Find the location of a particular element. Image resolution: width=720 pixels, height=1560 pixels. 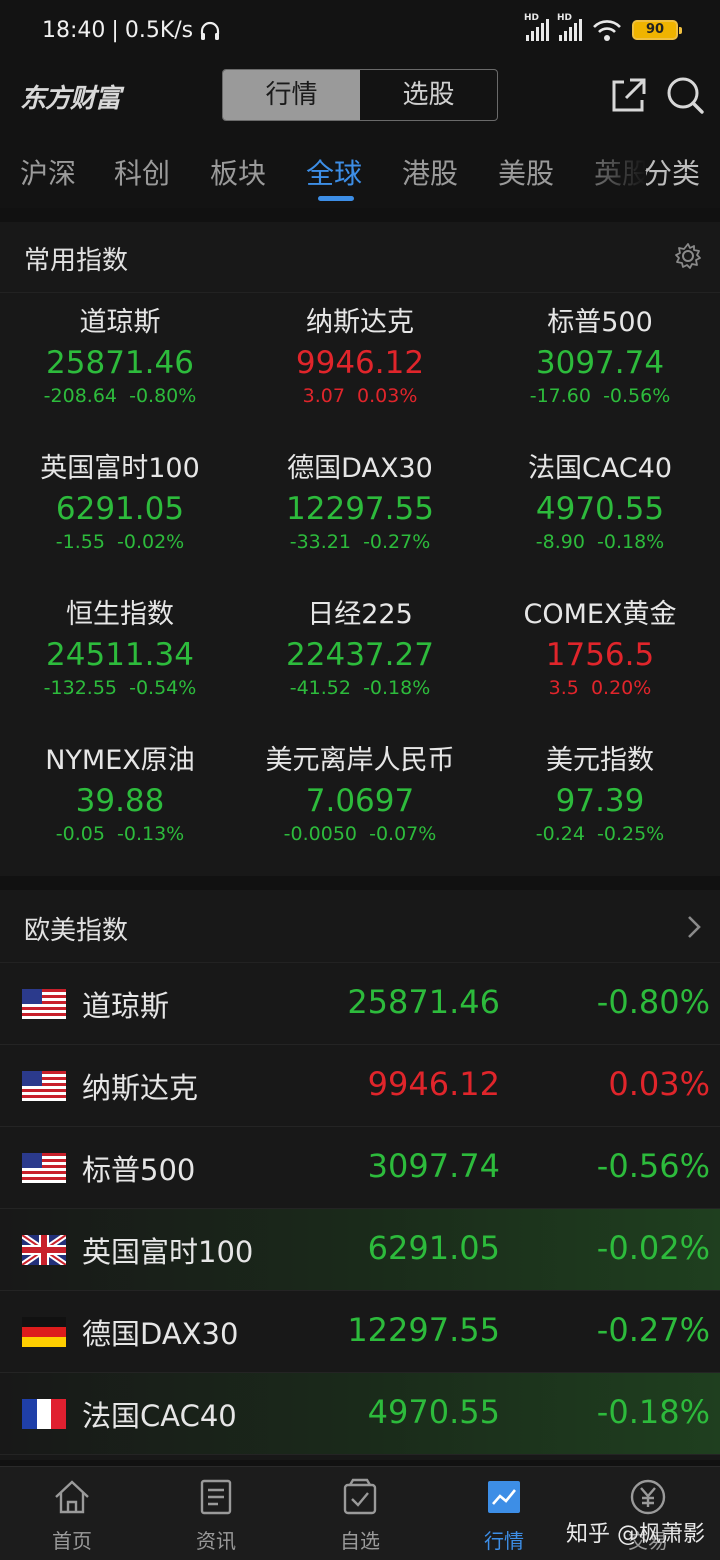

market-icon is located at coordinates (504, 1497).